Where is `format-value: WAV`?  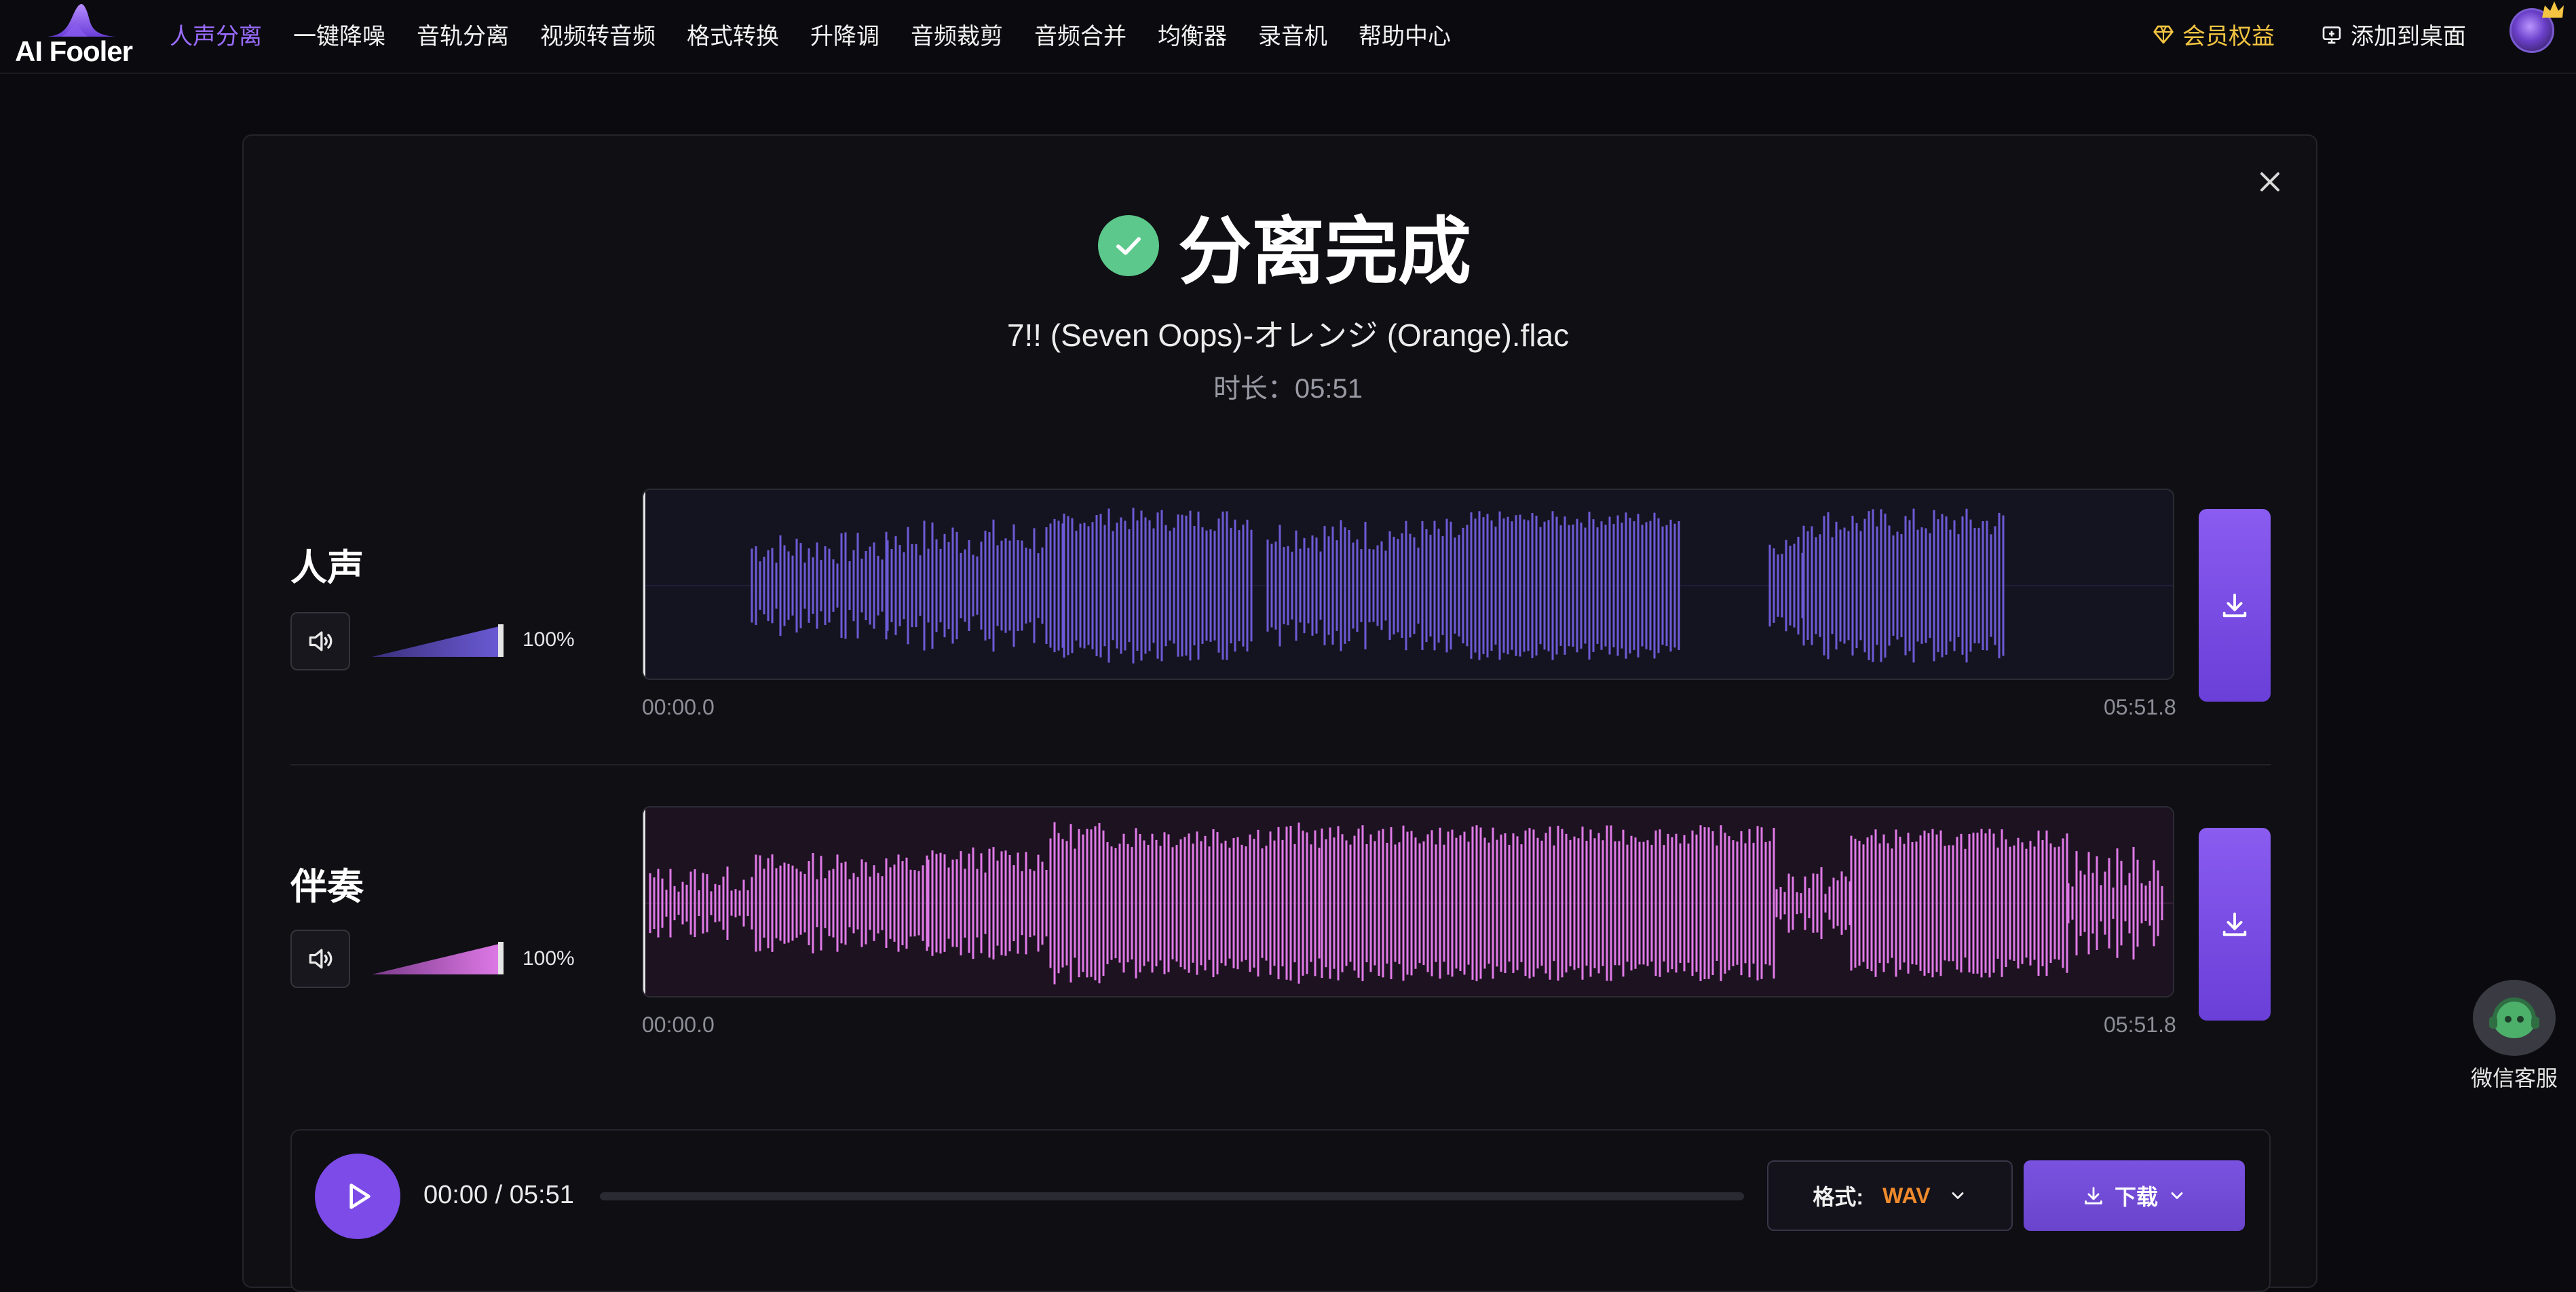
format-value: WAV is located at coordinates (1906, 1195).